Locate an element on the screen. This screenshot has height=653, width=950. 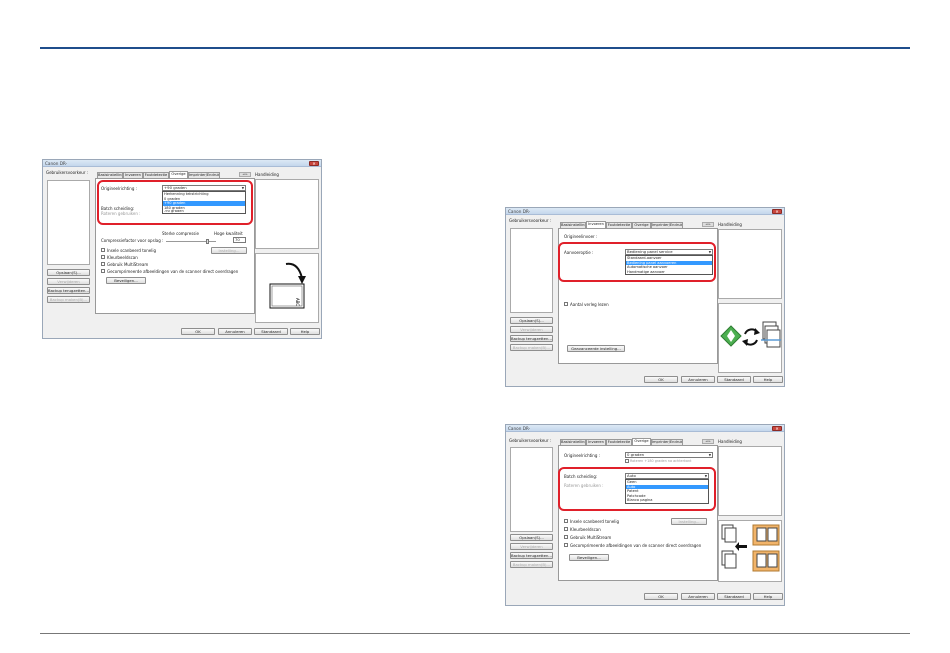
rotate180-label: Roteren +180 graden na achterkant is located at coordinates (661, 461).